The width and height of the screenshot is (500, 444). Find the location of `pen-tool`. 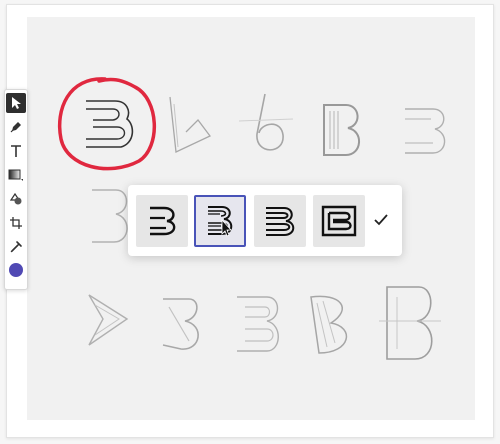

pen-tool is located at coordinates (16, 127).